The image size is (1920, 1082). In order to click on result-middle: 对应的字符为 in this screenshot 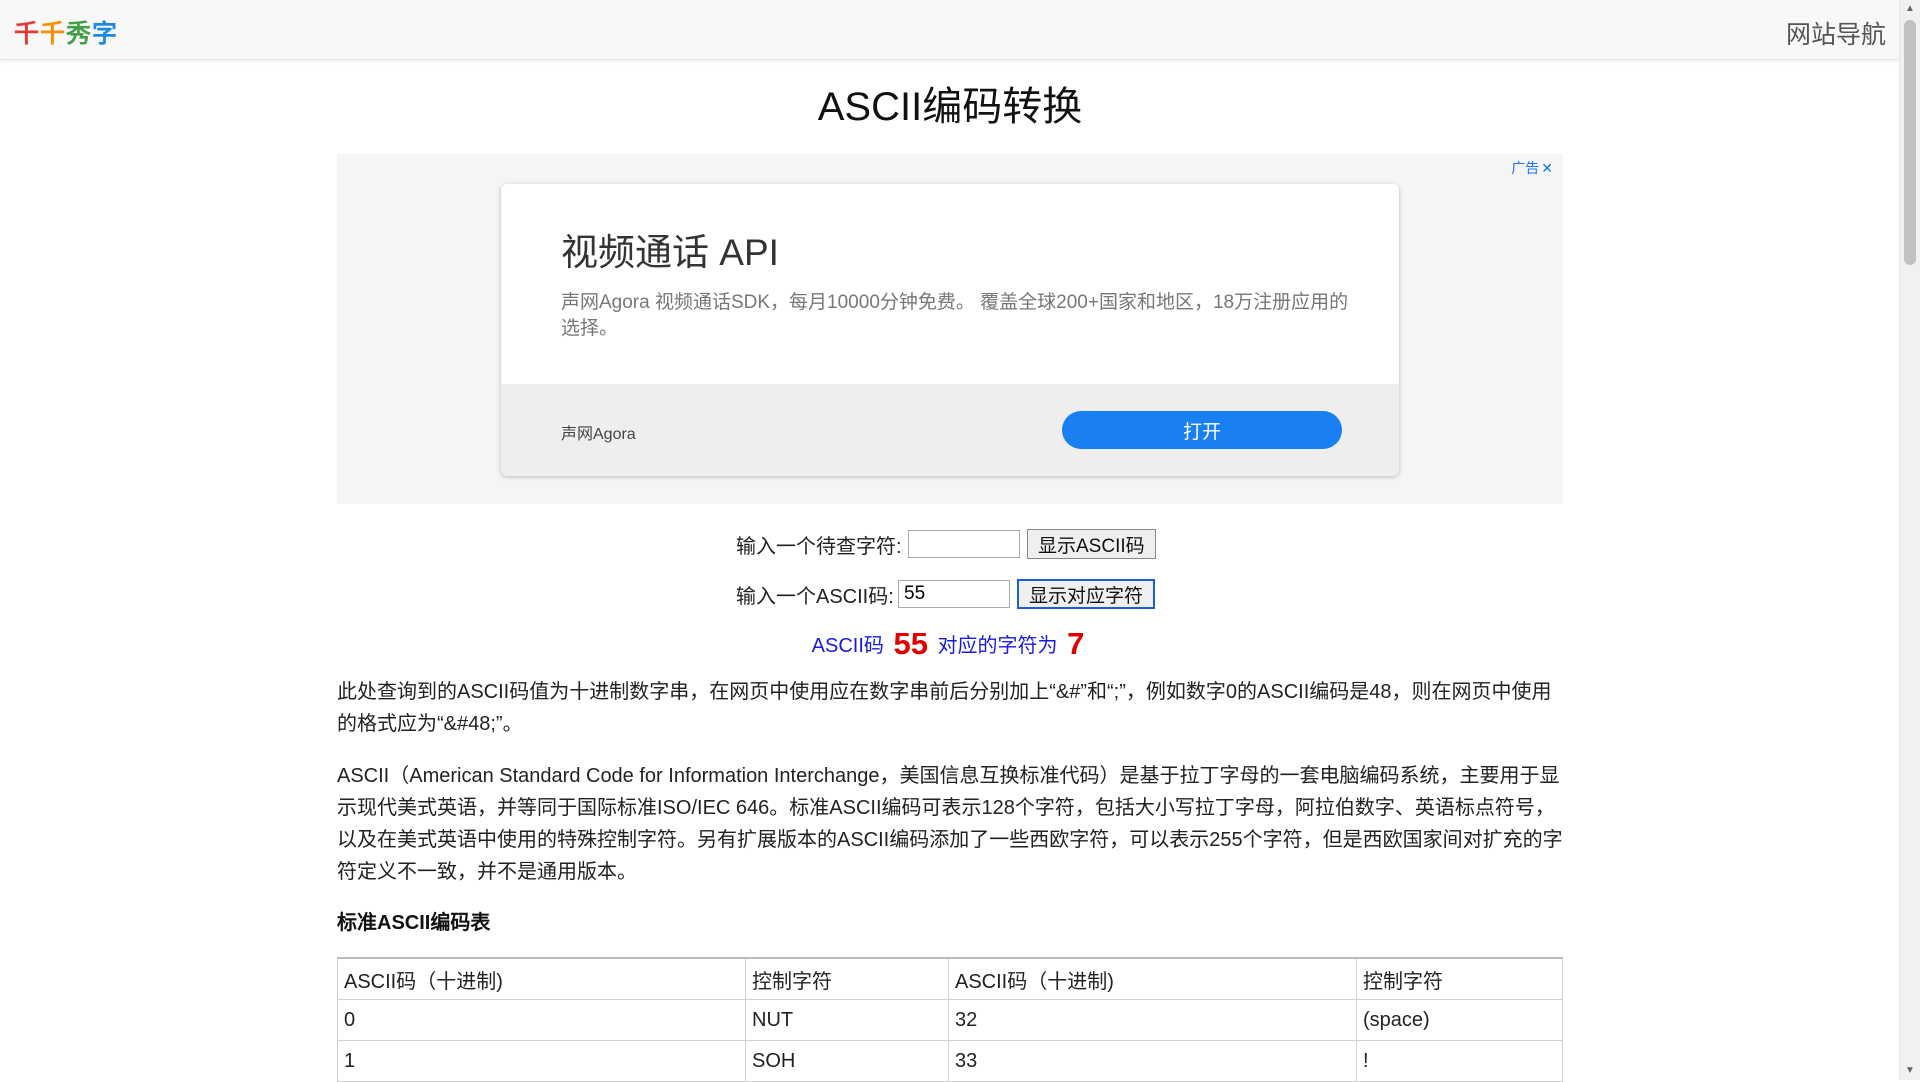, I will do `click(997, 646)`.